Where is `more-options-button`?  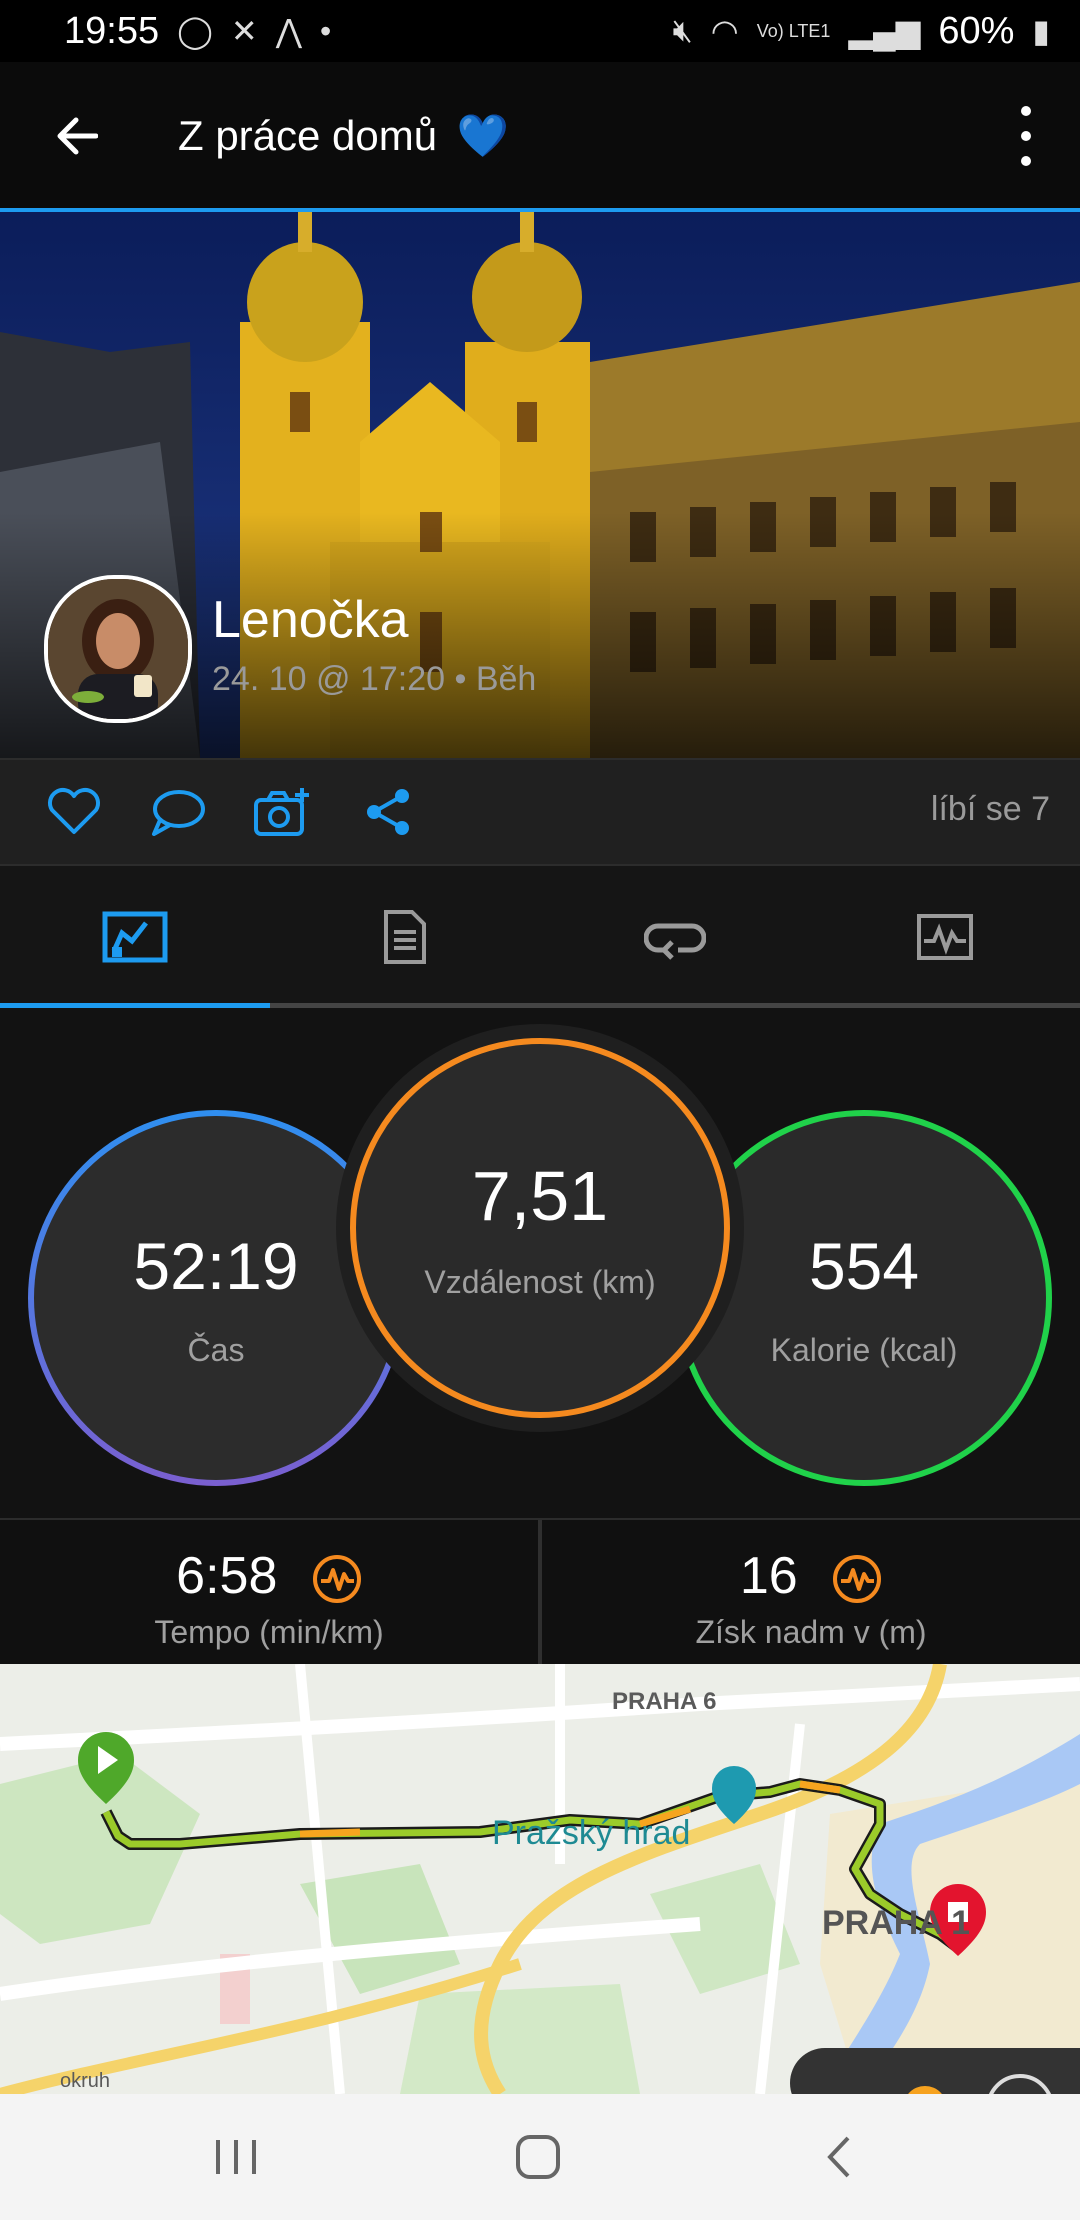 more-options-button is located at coordinates (1026, 136).